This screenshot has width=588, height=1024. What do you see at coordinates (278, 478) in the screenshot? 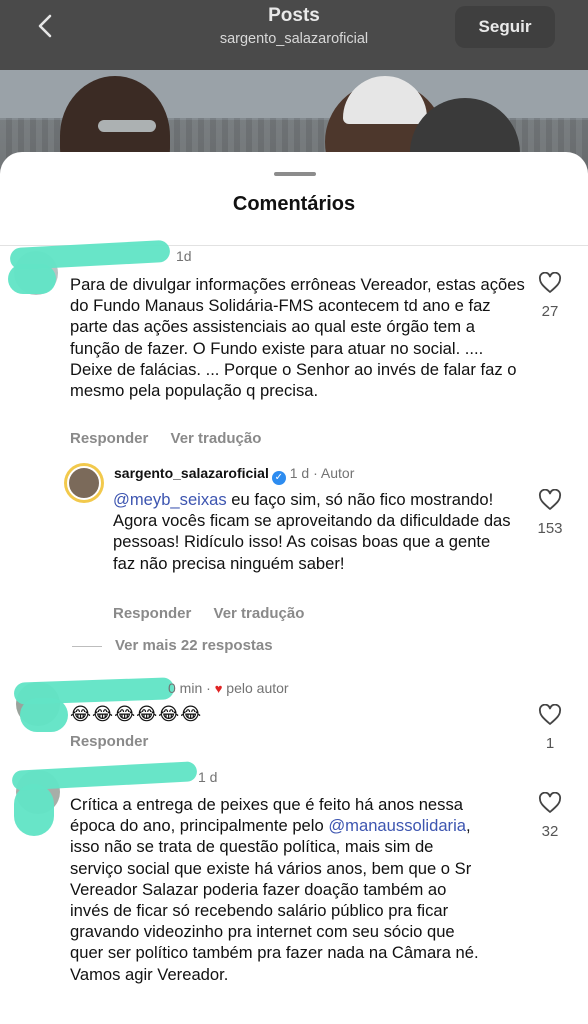
I see `verified-badge-icon: ✓` at bounding box center [278, 478].